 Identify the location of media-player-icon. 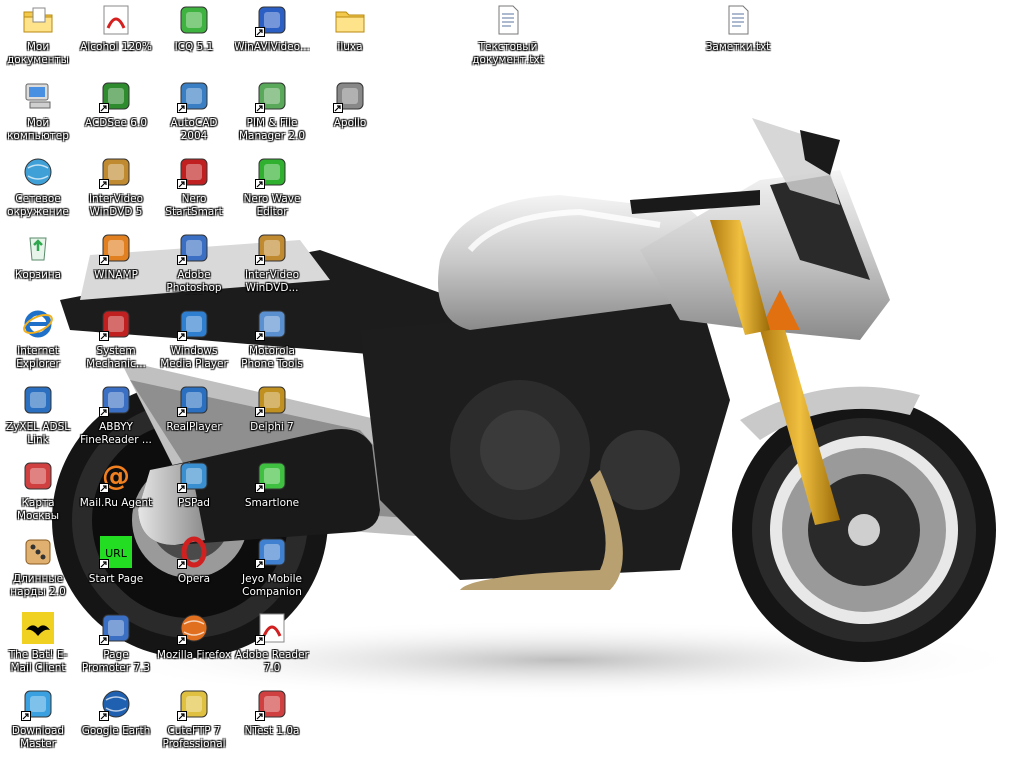
(193, 324).